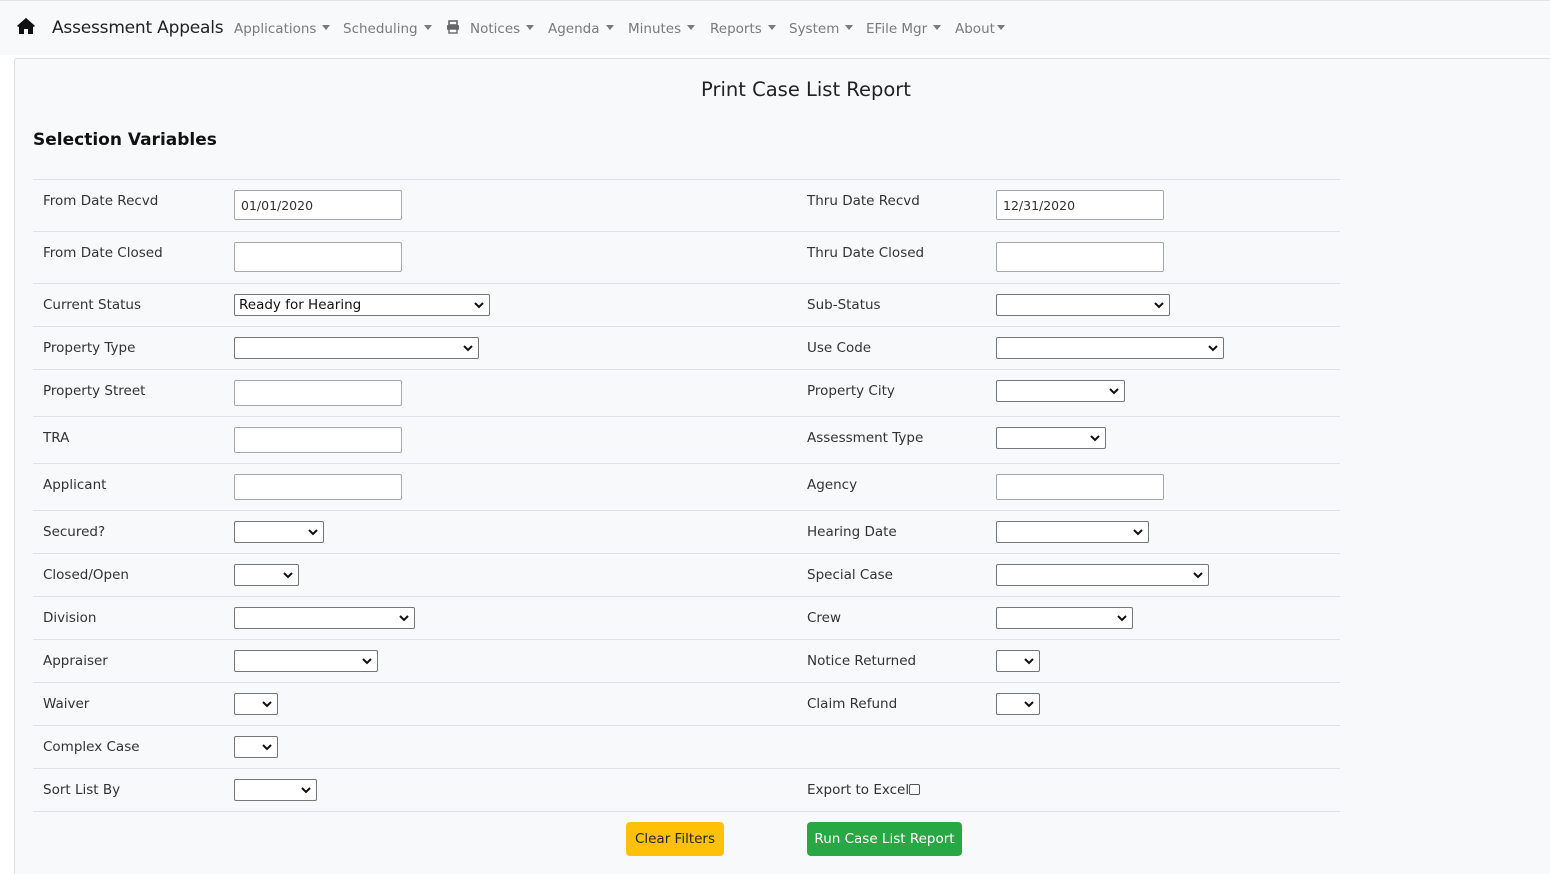  I want to click on assessment-type-label: Assessment Type, so click(865, 438).